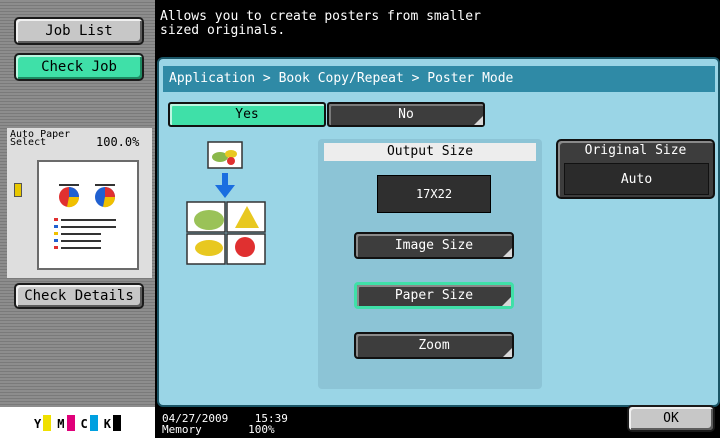 The height and width of the screenshot is (438, 720). What do you see at coordinates (85, 216) in the screenshot?
I see `pie-chart-icon` at bounding box center [85, 216].